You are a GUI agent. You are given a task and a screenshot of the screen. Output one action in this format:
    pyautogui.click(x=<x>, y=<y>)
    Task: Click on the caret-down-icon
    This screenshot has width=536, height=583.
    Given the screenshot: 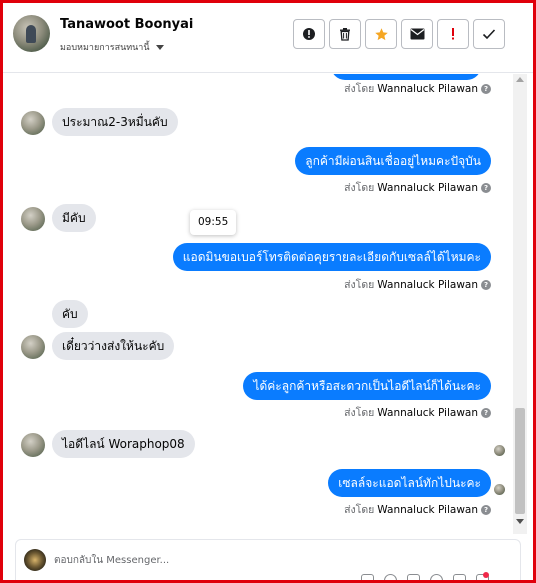 What is the action you would take?
    pyautogui.click(x=159, y=47)
    